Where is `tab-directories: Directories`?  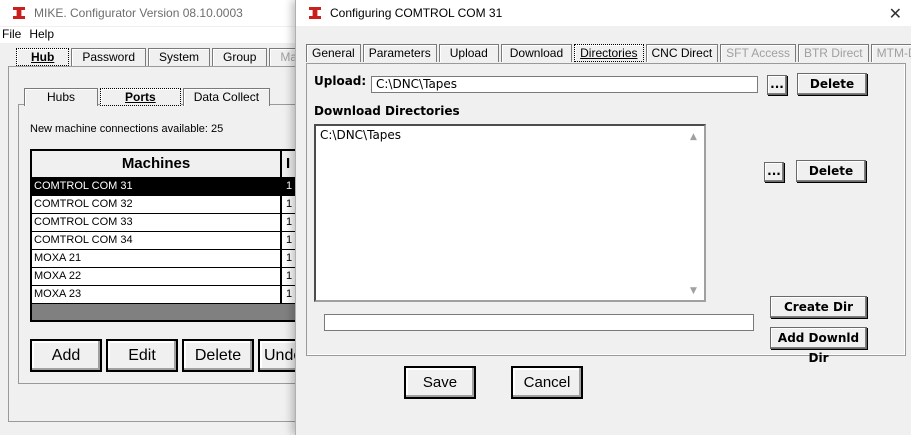 tab-directories: Directories is located at coordinates (609, 53).